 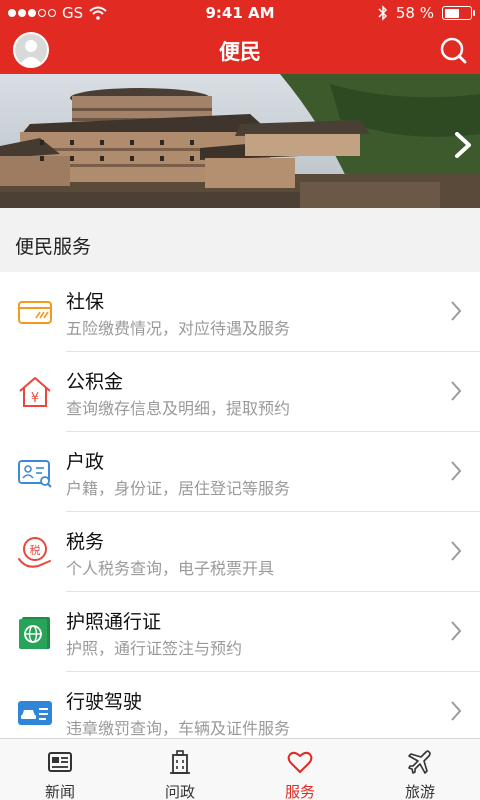 I want to click on tab-label: 服务, so click(x=299, y=791).